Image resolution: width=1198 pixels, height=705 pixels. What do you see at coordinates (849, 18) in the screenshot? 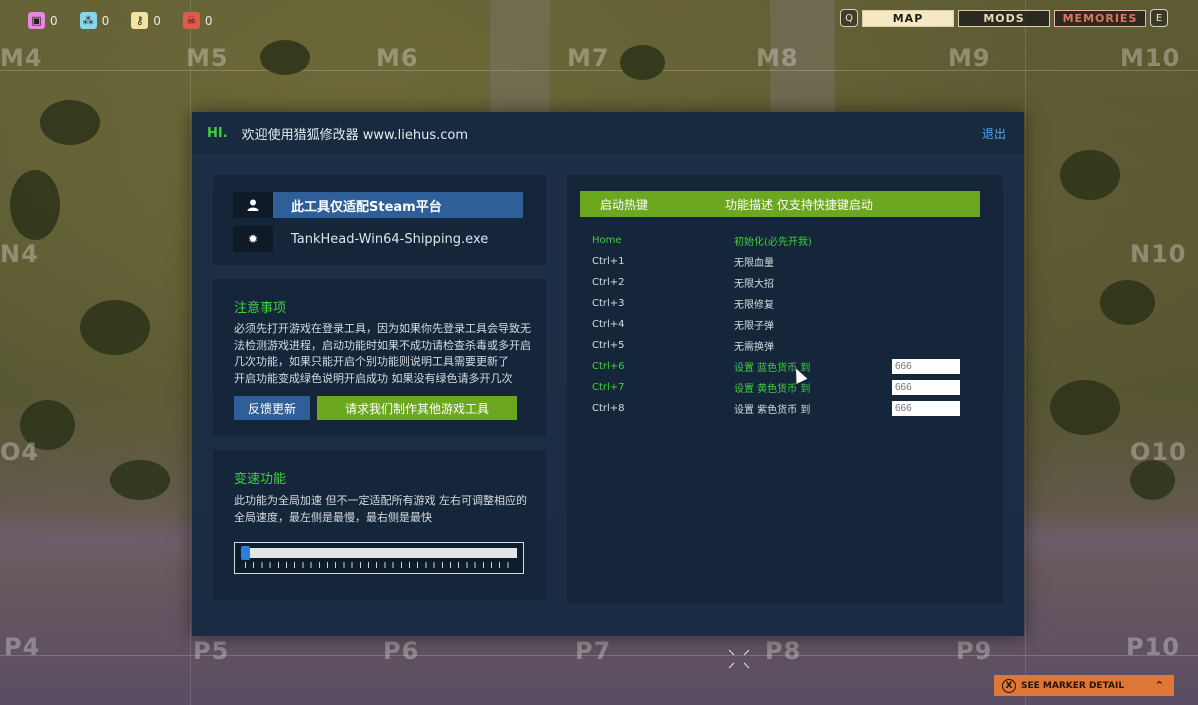
I see `prev-tab-key-hint: Q` at bounding box center [849, 18].